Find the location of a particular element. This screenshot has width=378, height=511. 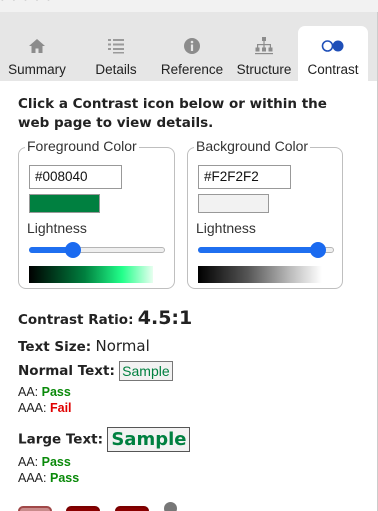

contrast-icon-row is located at coordinates (189, 506).